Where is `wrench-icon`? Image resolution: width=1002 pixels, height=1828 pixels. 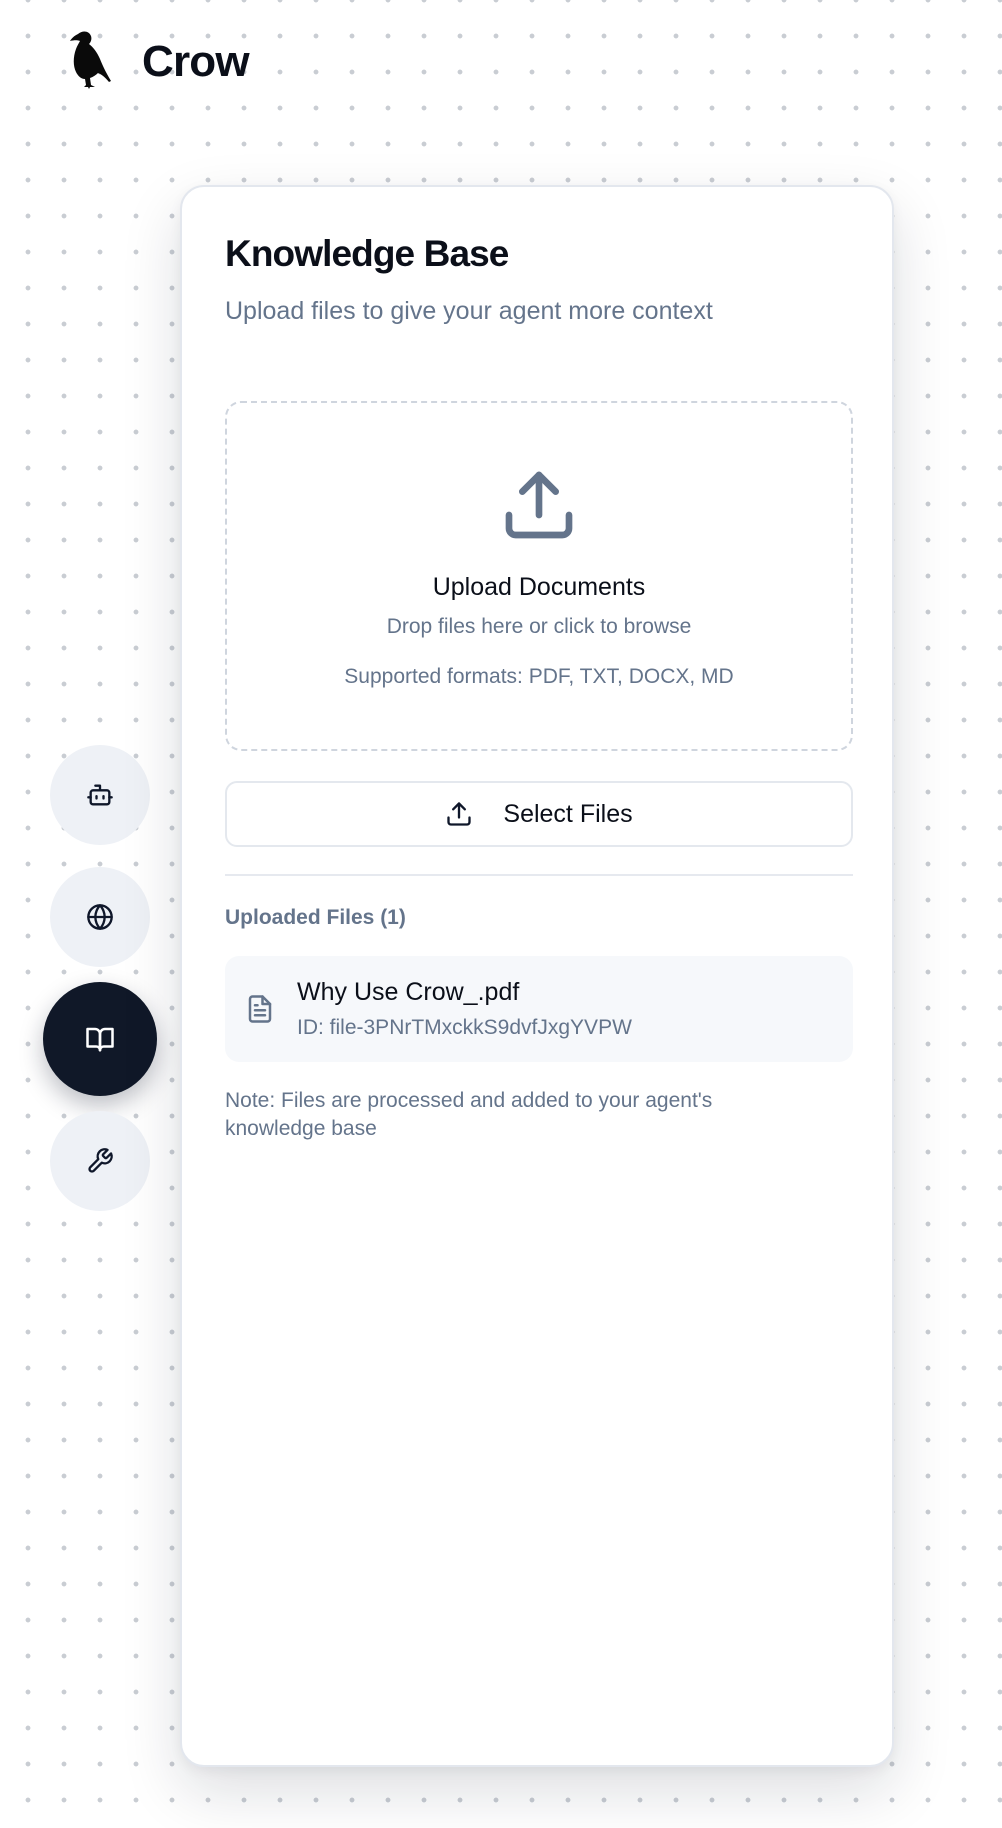 wrench-icon is located at coordinates (100, 1160).